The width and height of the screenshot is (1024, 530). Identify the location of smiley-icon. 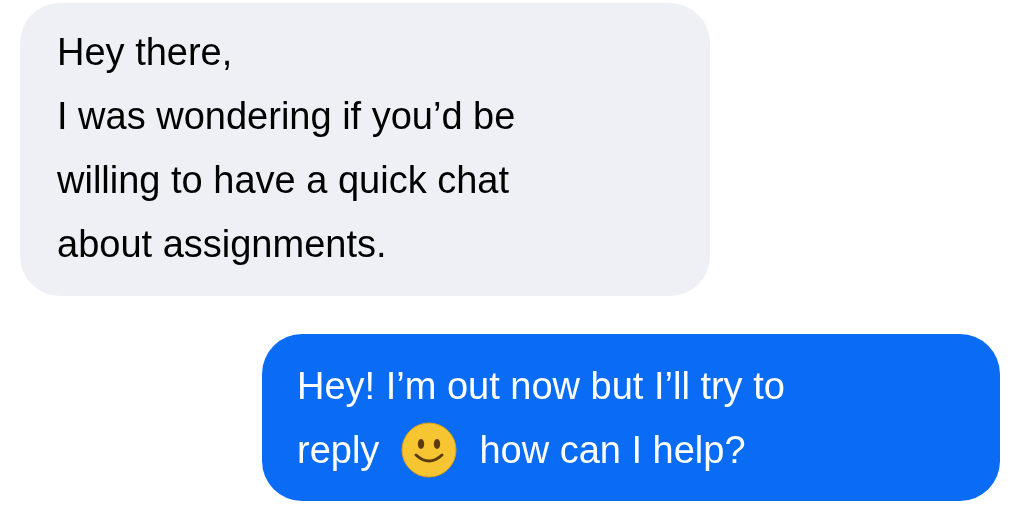
(429, 450).